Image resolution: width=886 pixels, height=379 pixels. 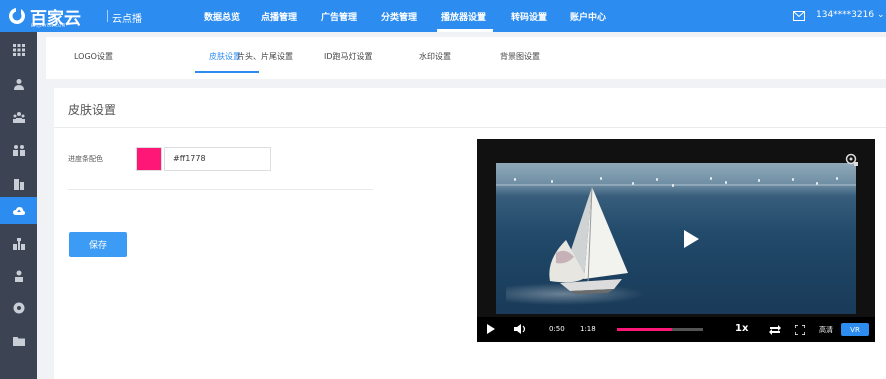 What do you see at coordinates (92, 110) in the screenshot?
I see `section-title: 皮肤设置` at bounding box center [92, 110].